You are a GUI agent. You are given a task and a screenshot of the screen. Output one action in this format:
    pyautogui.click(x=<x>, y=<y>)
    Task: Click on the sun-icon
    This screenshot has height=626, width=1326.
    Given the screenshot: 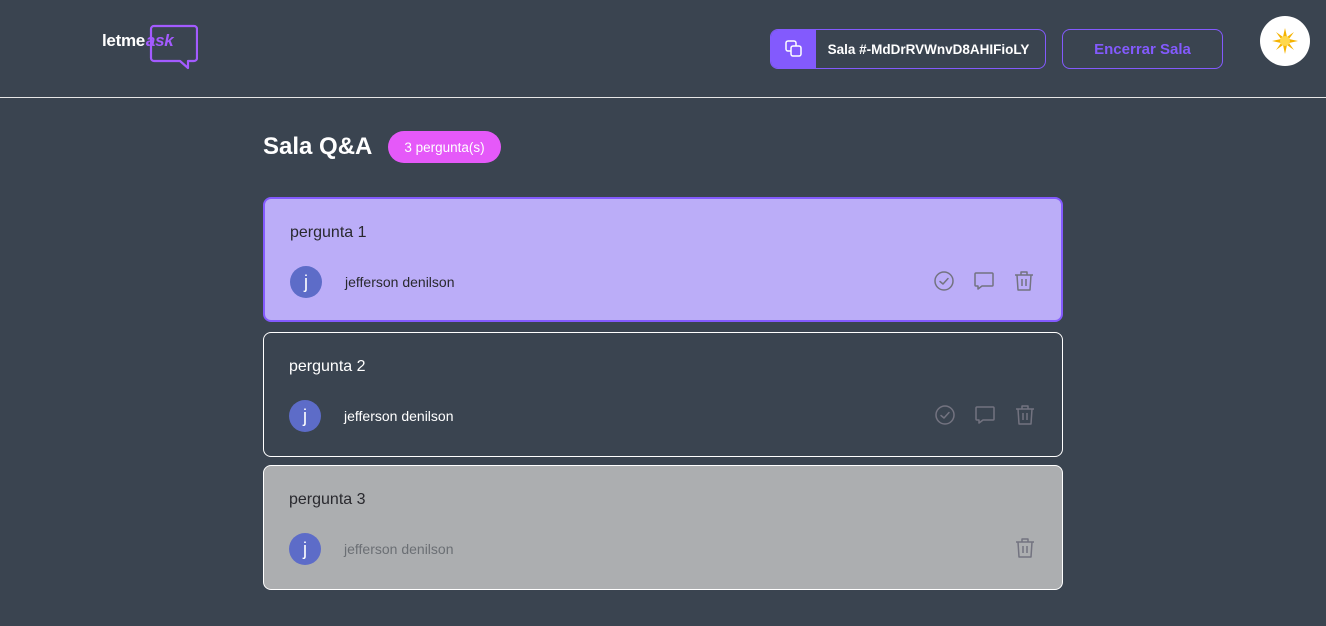 What is the action you would take?
    pyautogui.click(x=1285, y=41)
    